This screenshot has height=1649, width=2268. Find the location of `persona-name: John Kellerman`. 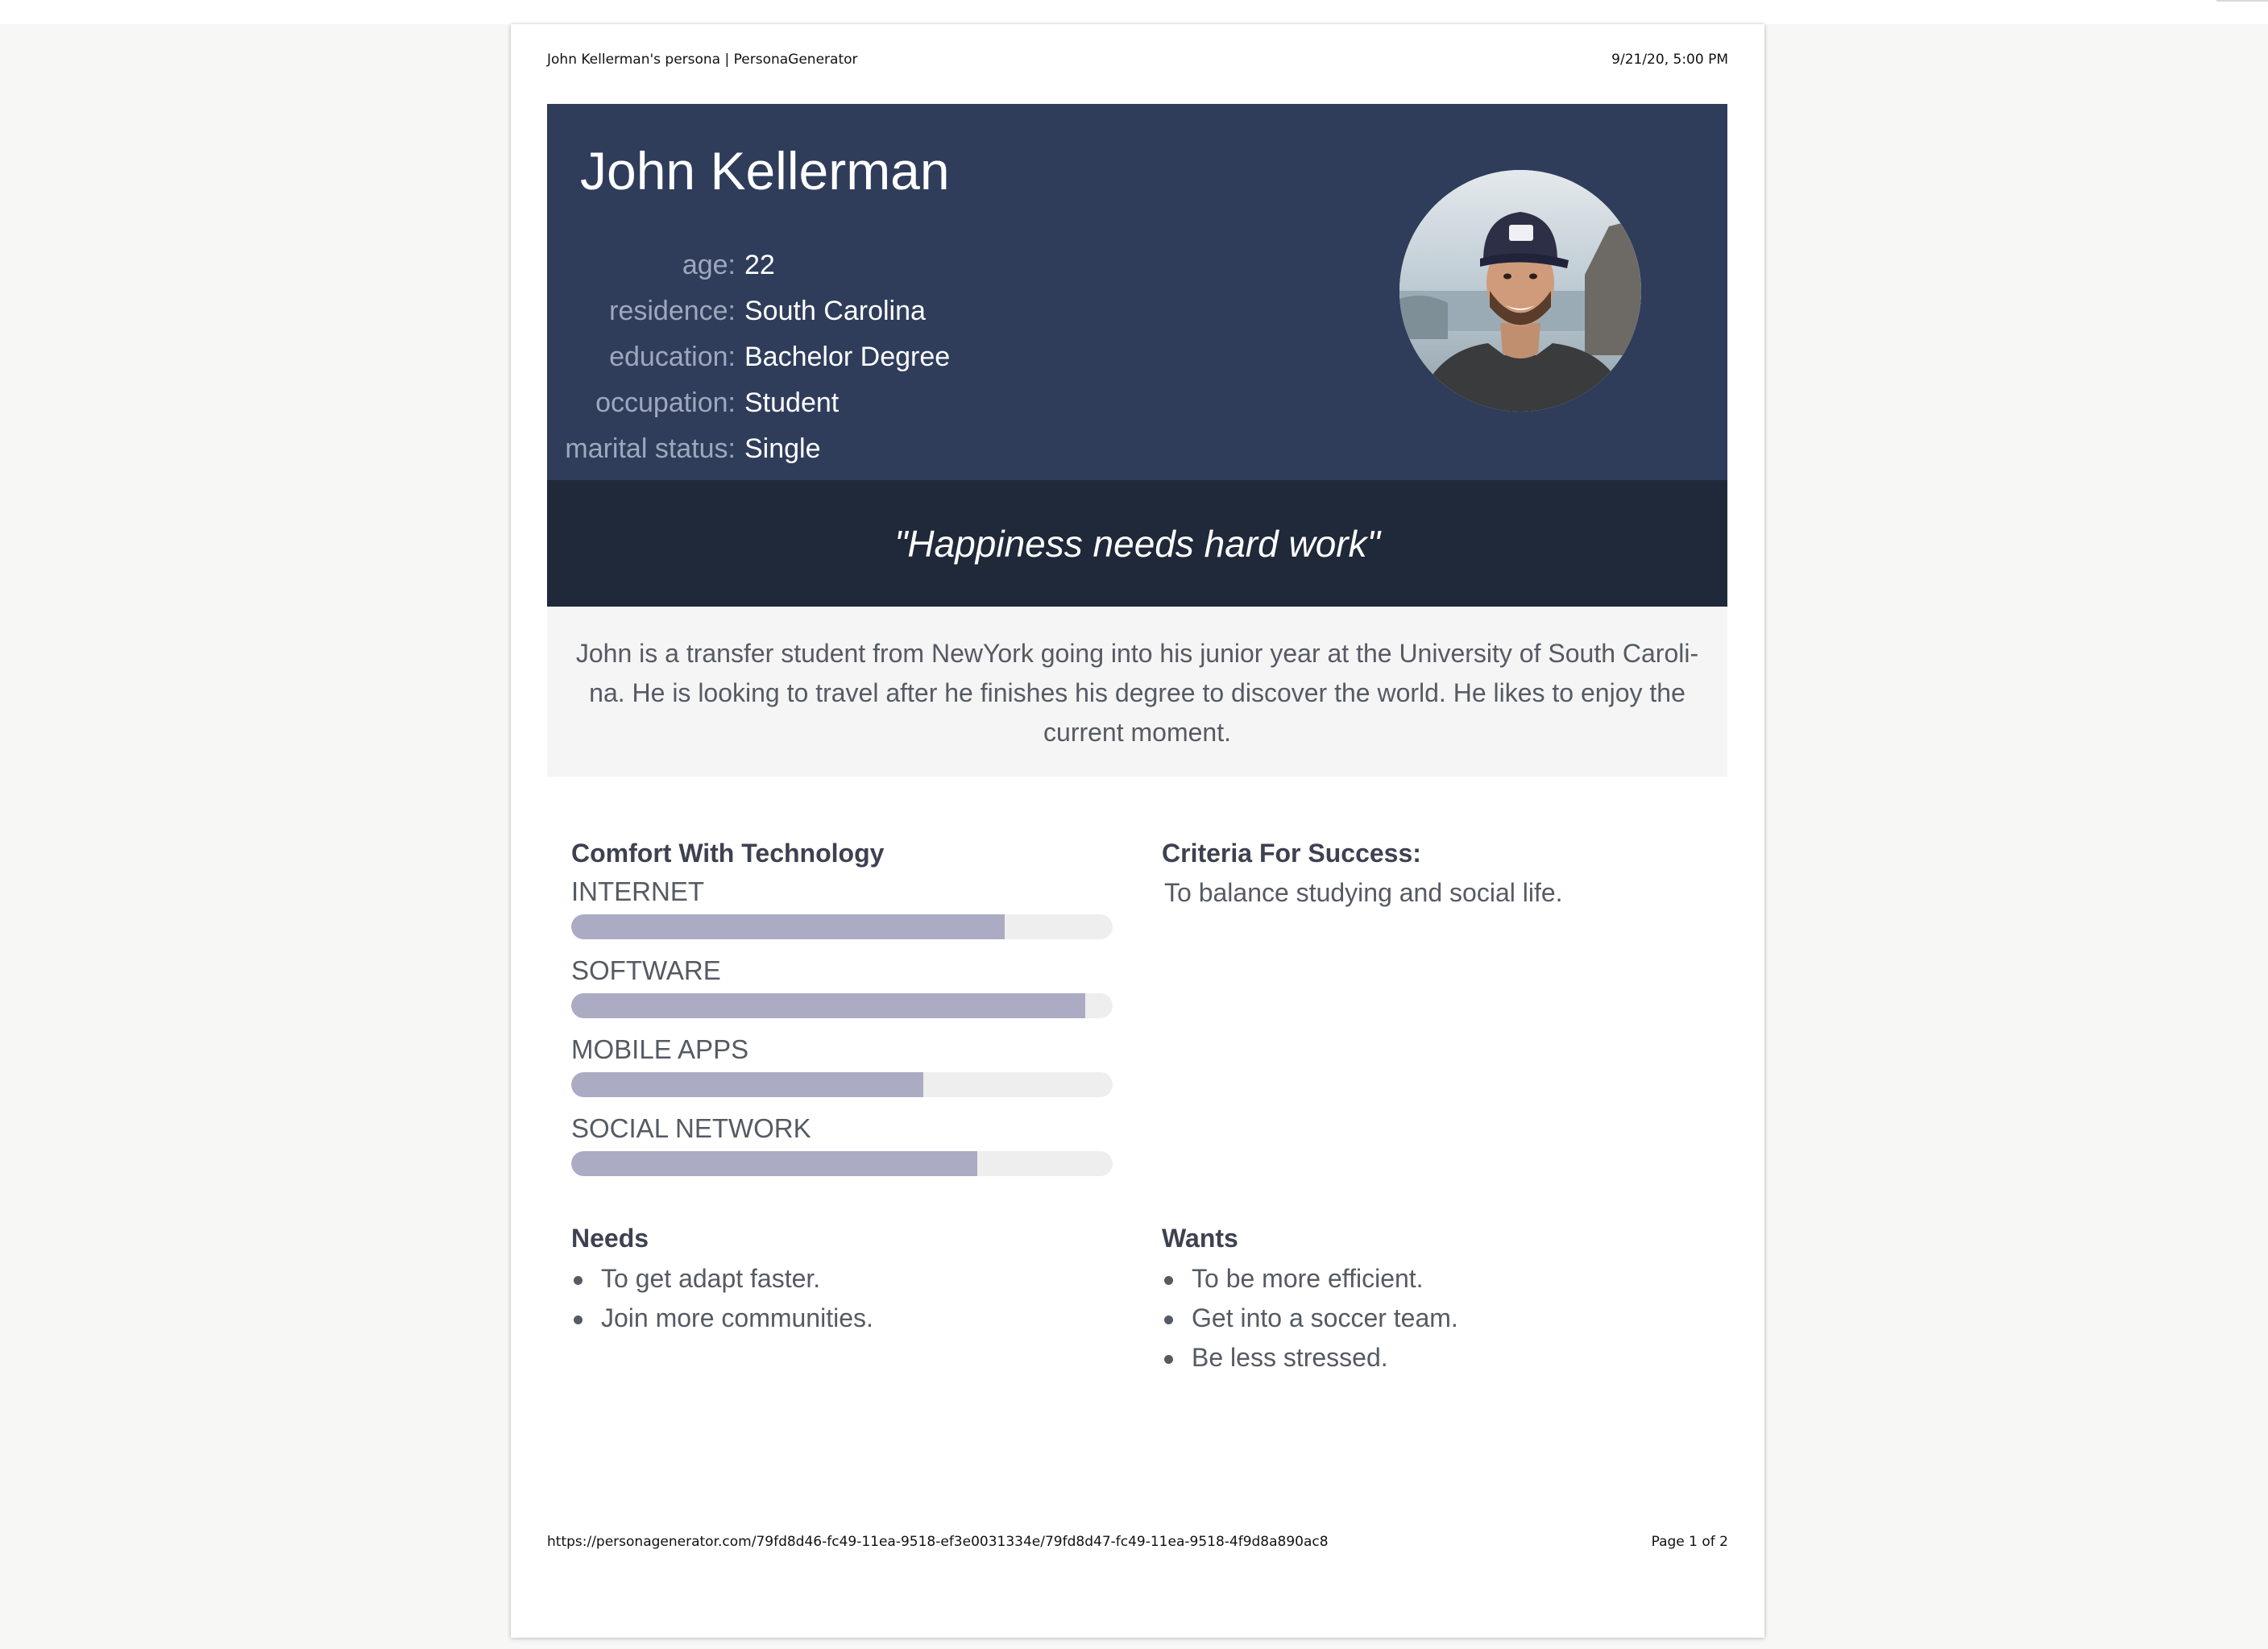

persona-name: John Kellerman is located at coordinates (765, 171).